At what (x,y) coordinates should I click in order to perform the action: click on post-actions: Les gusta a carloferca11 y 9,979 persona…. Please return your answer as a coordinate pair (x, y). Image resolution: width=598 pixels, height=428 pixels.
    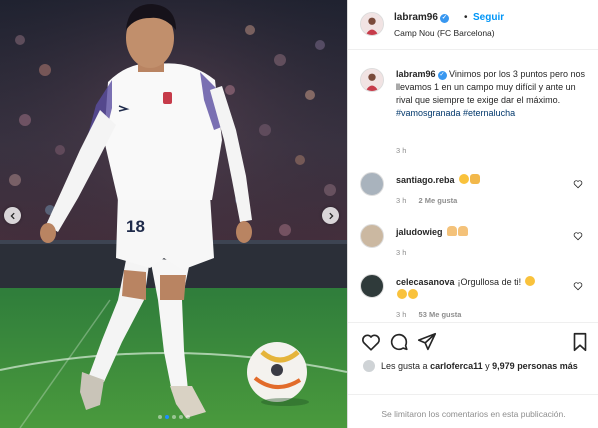
    Looking at the image, I should click on (473, 358).